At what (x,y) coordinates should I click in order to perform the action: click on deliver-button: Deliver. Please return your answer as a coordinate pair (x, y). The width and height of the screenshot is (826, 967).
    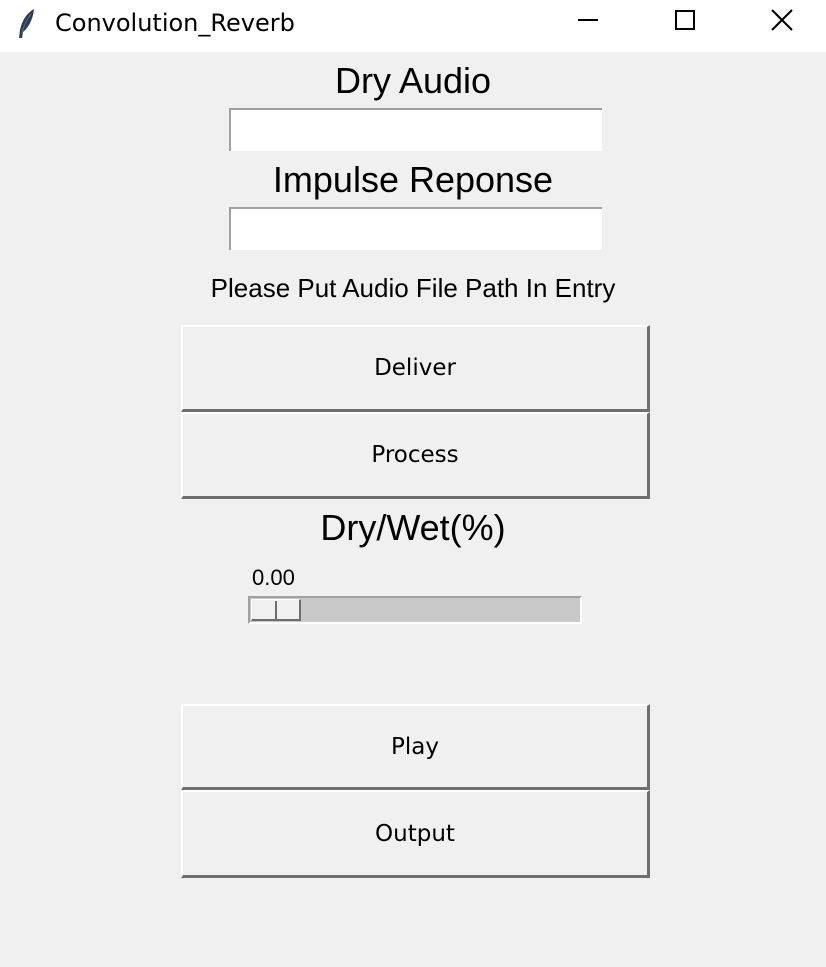
    Looking at the image, I should click on (415, 368).